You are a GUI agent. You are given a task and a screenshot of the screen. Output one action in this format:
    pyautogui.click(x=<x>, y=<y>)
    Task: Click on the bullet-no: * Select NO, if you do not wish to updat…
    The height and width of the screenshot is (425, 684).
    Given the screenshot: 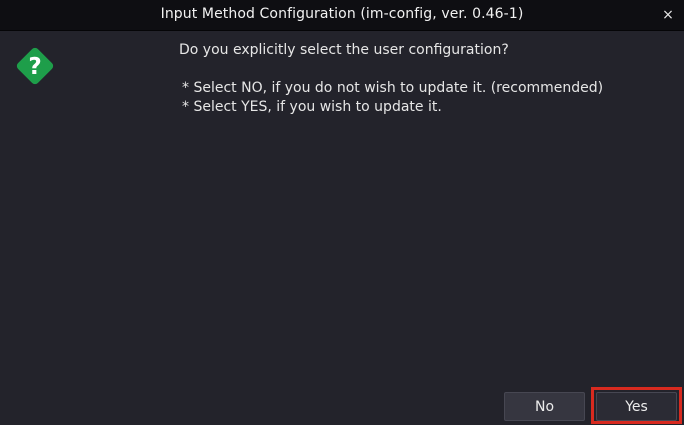 What is the action you would take?
    pyautogui.click(x=393, y=88)
    